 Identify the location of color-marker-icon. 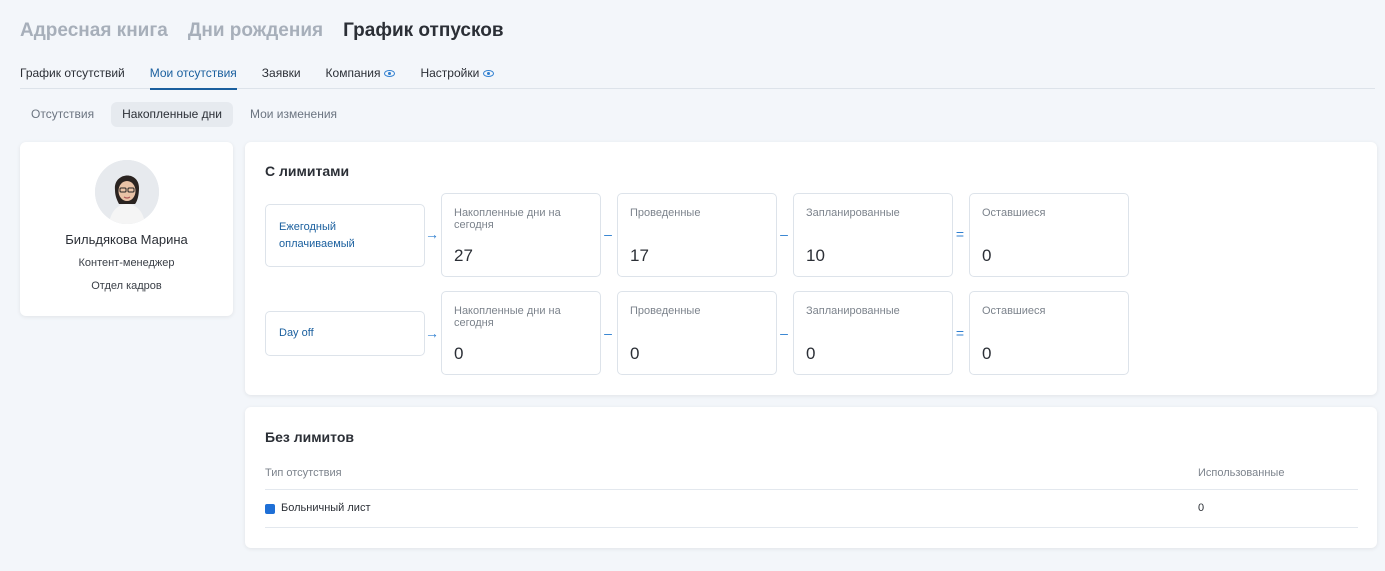
(270, 509).